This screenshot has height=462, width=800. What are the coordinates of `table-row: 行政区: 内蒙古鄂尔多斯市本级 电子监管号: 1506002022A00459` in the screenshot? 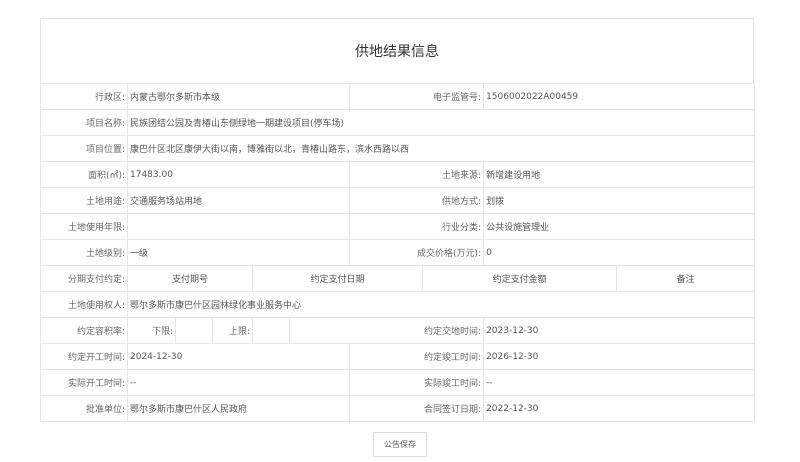 It's located at (398, 96).